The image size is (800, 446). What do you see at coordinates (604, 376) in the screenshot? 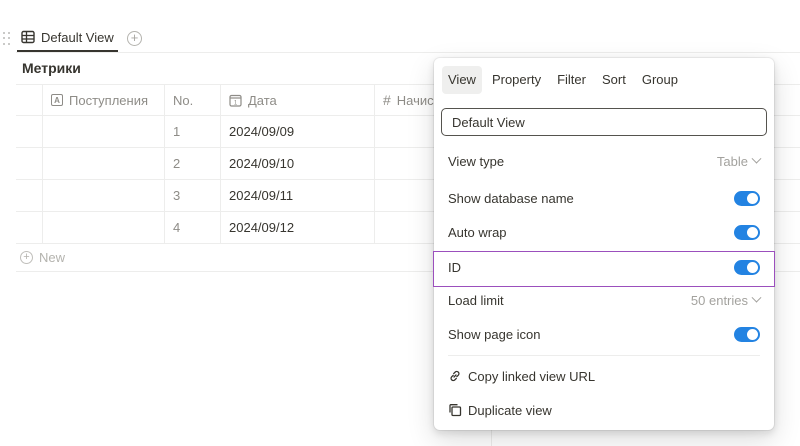
I see `copy-linked-view-url-button: Copy linked view URL` at bounding box center [604, 376].